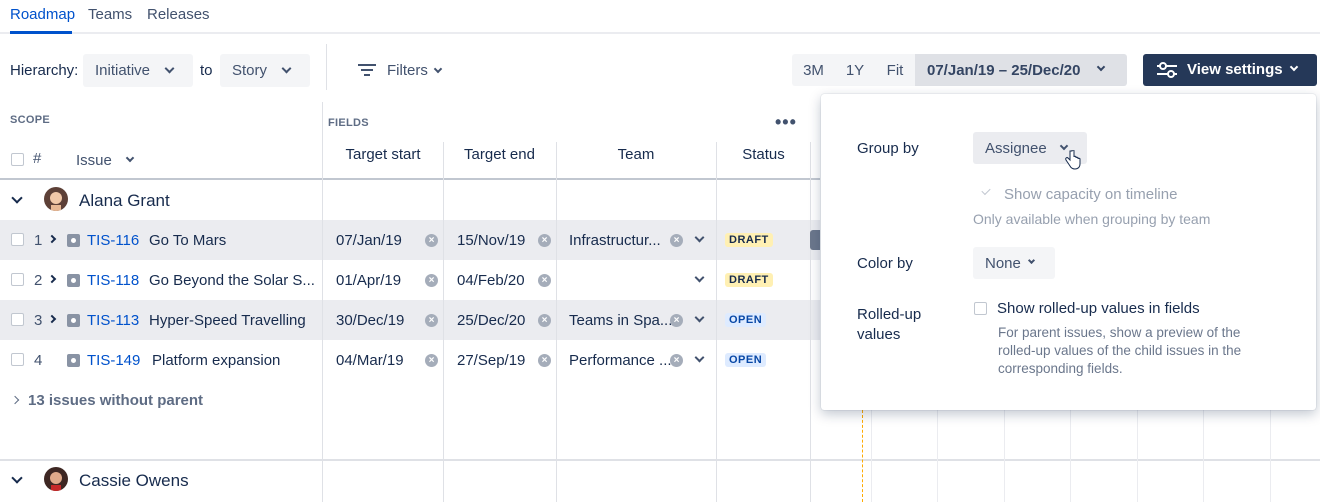 The height and width of the screenshot is (502, 1320). I want to click on tab-releases: Releases, so click(178, 14).